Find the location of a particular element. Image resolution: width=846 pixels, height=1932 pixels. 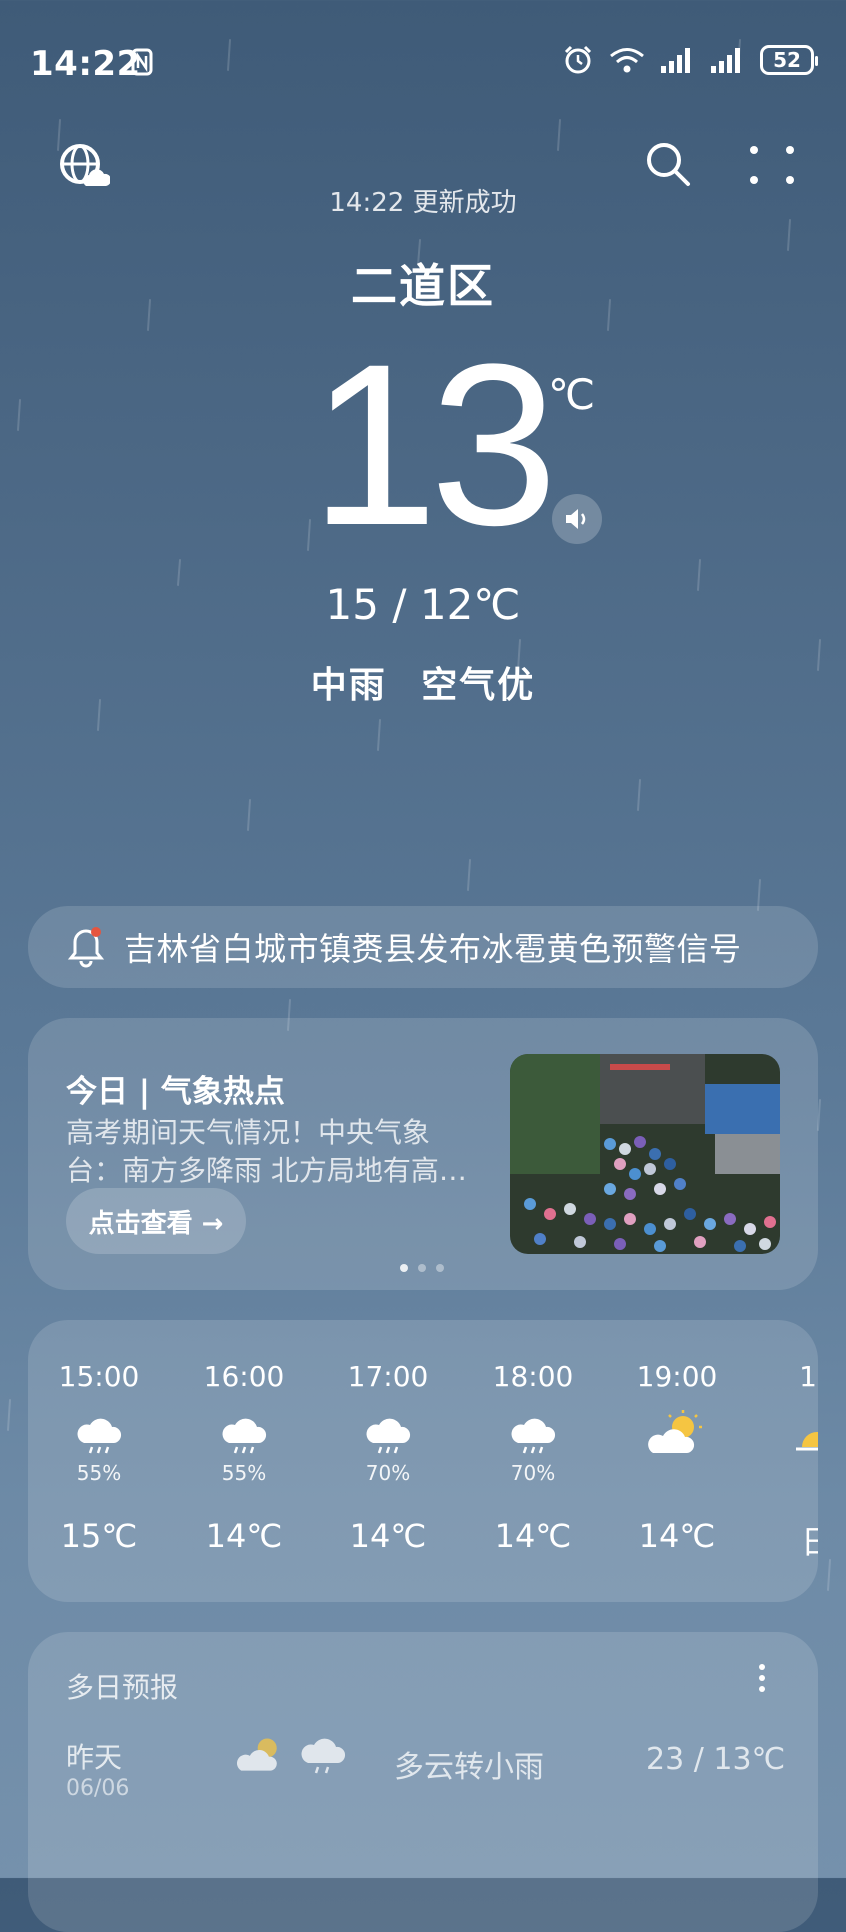

bell-icon is located at coordinates (86, 947).